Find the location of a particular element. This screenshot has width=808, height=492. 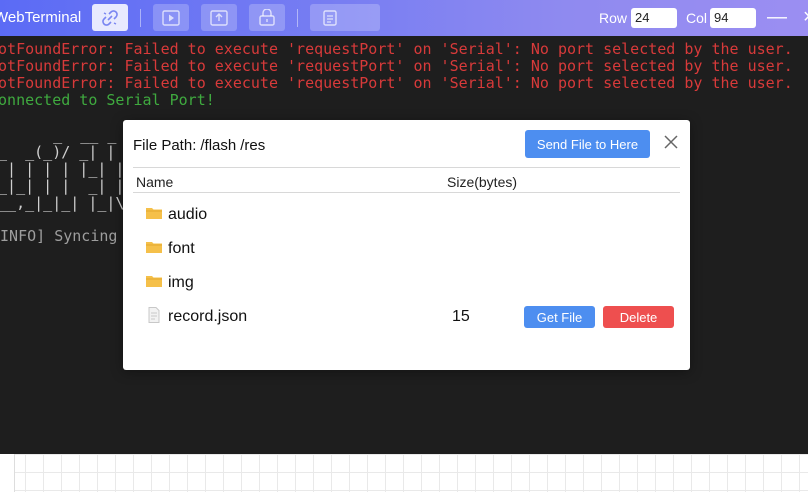

grid-panel is located at coordinates (404, 473).